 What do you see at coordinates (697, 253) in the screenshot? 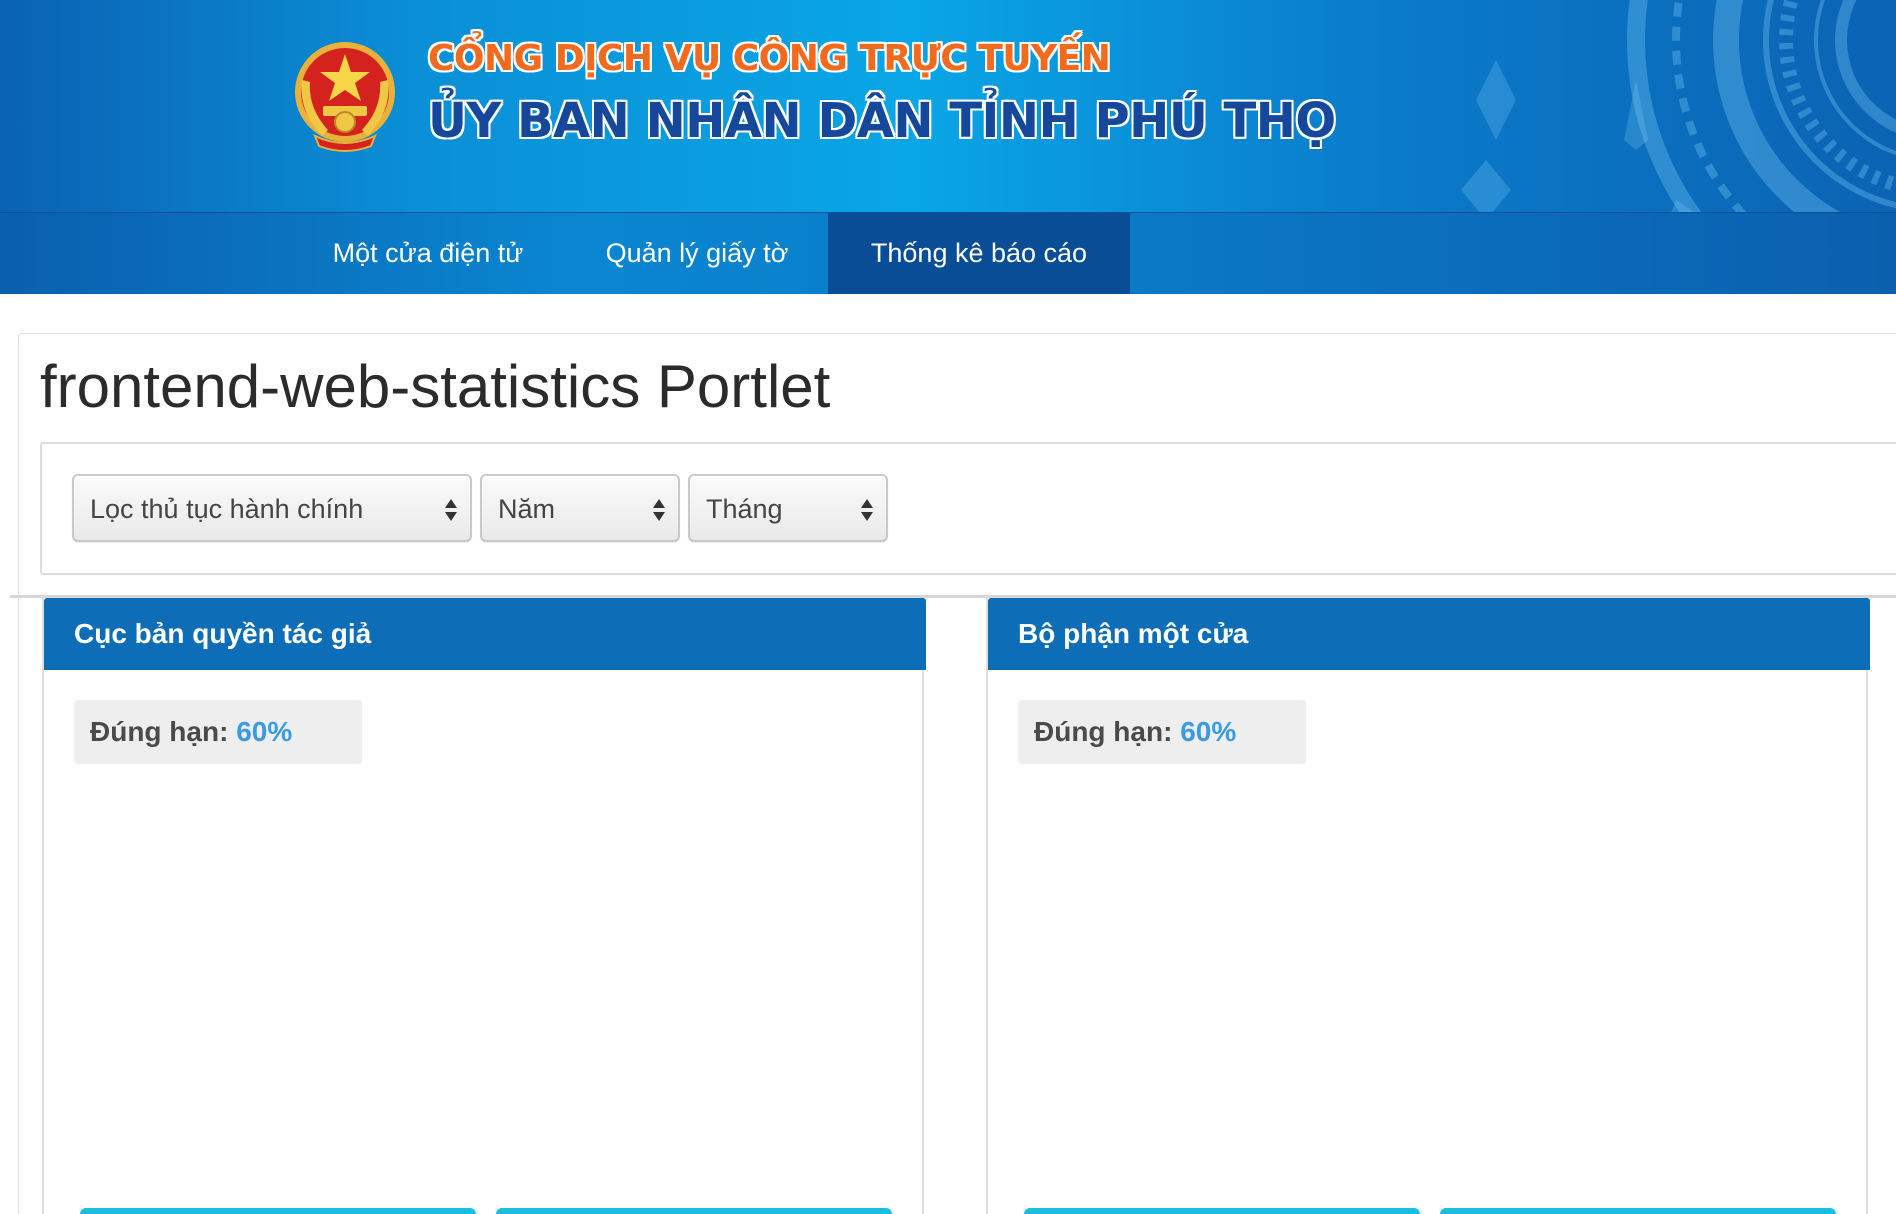
I see `nav-item-quan-ly-giay-to: Quản lý giấy tờ` at bounding box center [697, 253].